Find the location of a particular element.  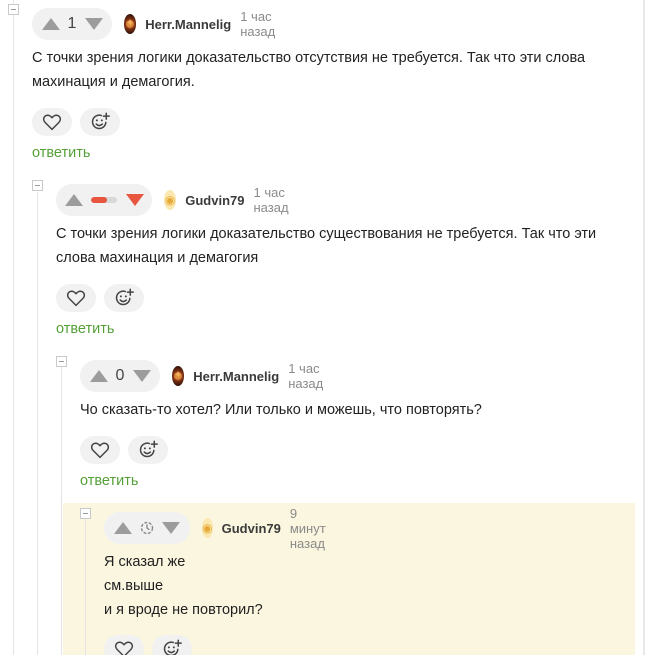

comment-header: ◉ Gudvin79 9 минут назад is located at coordinates (219, 528).